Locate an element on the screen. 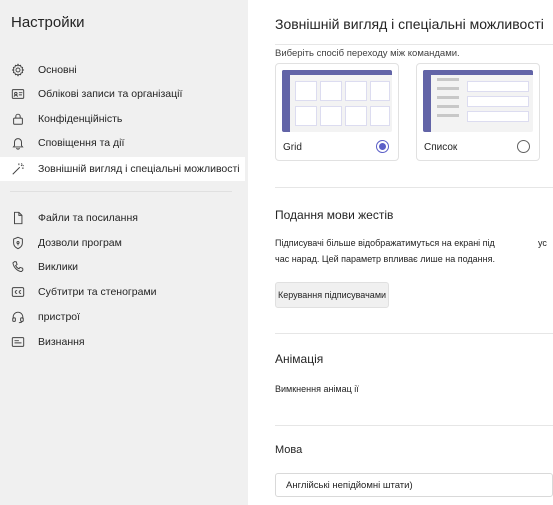  sidebar-item-label: Зовнішній вигляд і спеціальні можливості is located at coordinates (139, 169).